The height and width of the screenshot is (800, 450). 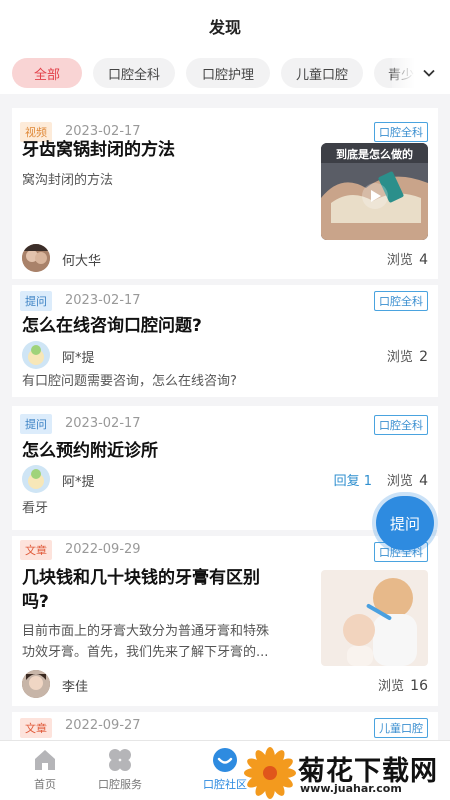 What do you see at coordinates (351, 788) in the screenshot?
I see `watermark-url: www.juahar.com` at bounding box center [351, 788].